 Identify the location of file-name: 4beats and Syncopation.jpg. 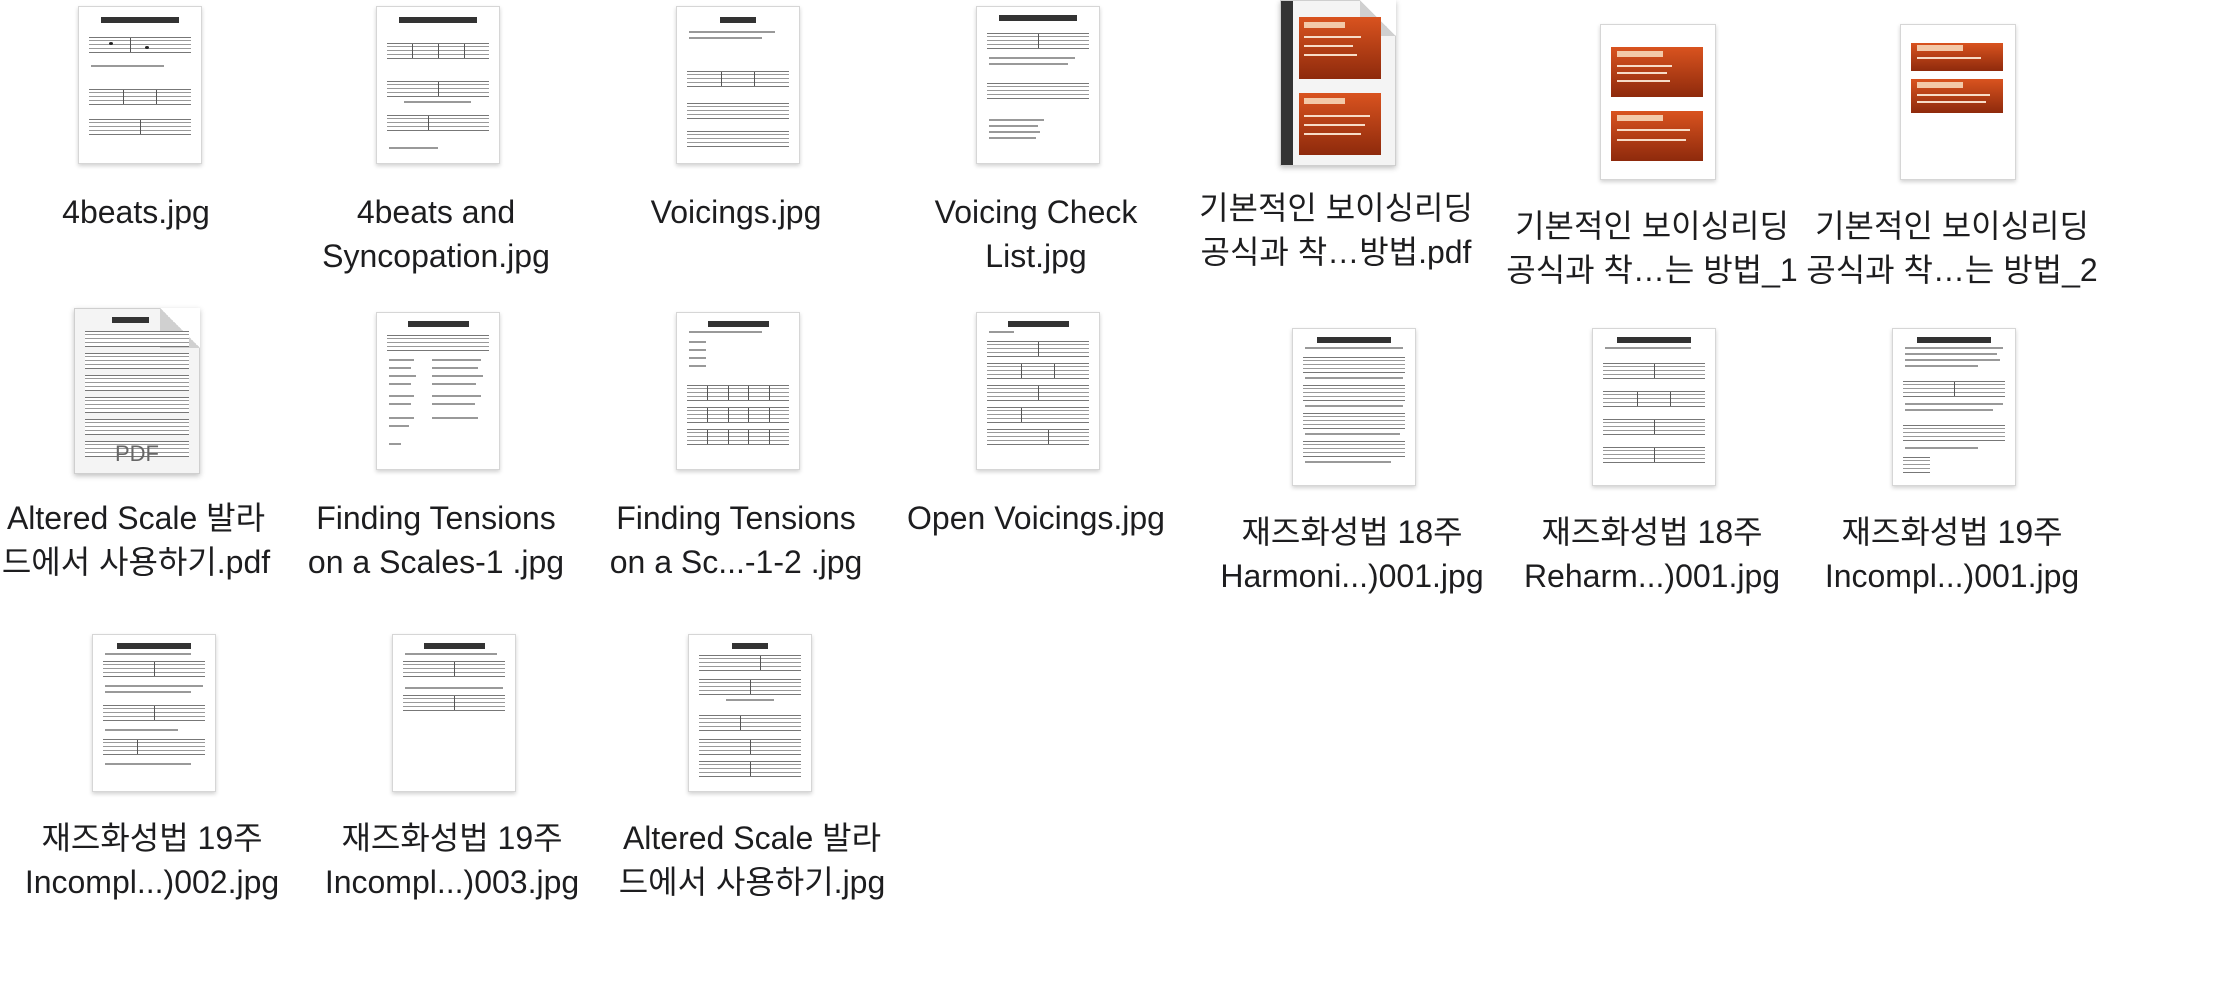
(436, 234).